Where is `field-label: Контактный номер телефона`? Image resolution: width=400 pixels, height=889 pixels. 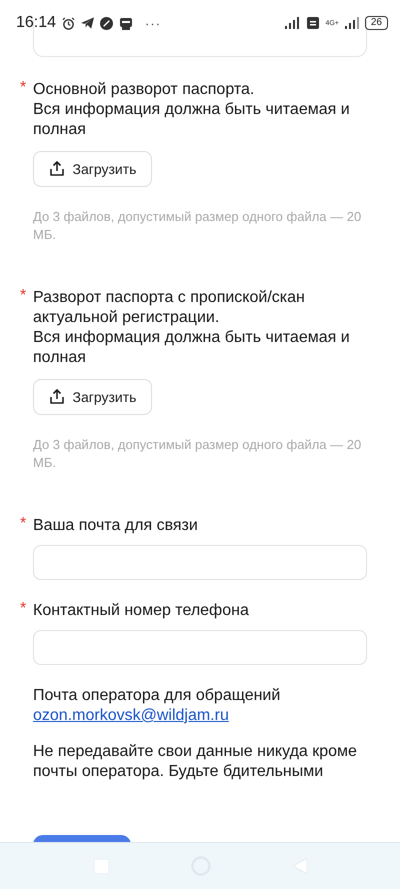 field-label: Контактный номер телефона is located at coordinates (141, 611).